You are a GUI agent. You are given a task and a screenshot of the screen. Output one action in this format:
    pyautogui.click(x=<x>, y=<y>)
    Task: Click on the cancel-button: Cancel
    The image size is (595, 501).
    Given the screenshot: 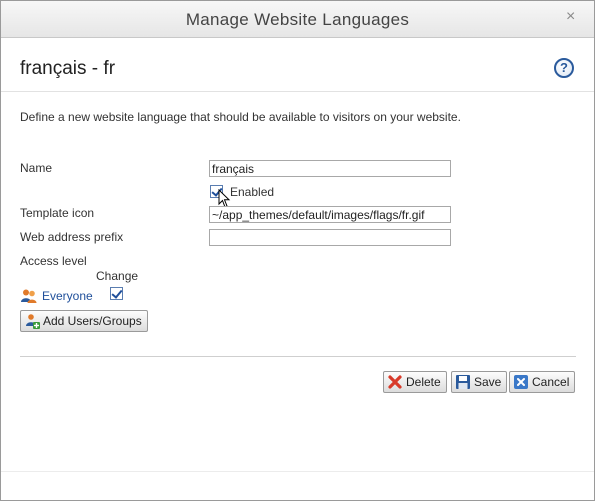 What is the action you would take?
    pyautogui.click(x=542, y=382)
    